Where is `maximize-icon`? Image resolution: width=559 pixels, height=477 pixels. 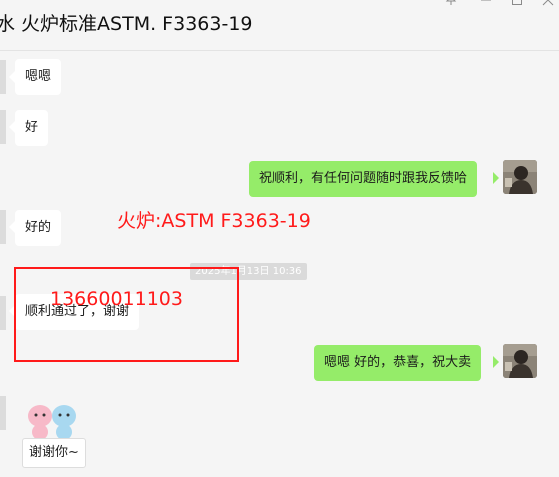 maximize-icon is located at coordinates (517, 6).